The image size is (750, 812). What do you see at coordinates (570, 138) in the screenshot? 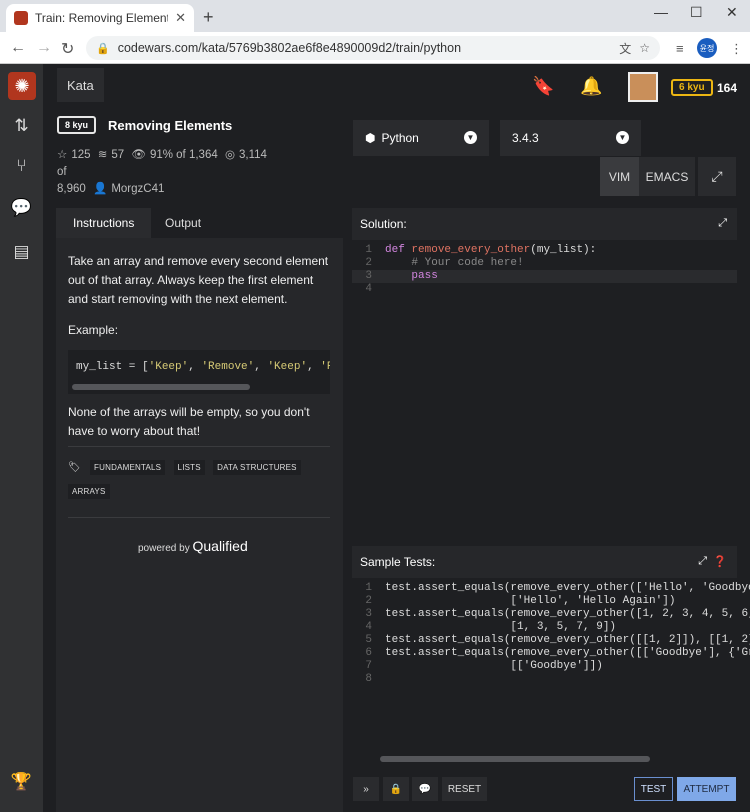
I see `version-select: 3.4.3 ▼` at bounding box center [570, 138].